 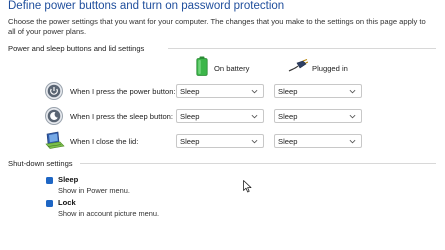 I want to click on lid-on-battery-select: Sleep, so click(x=220, y=141).